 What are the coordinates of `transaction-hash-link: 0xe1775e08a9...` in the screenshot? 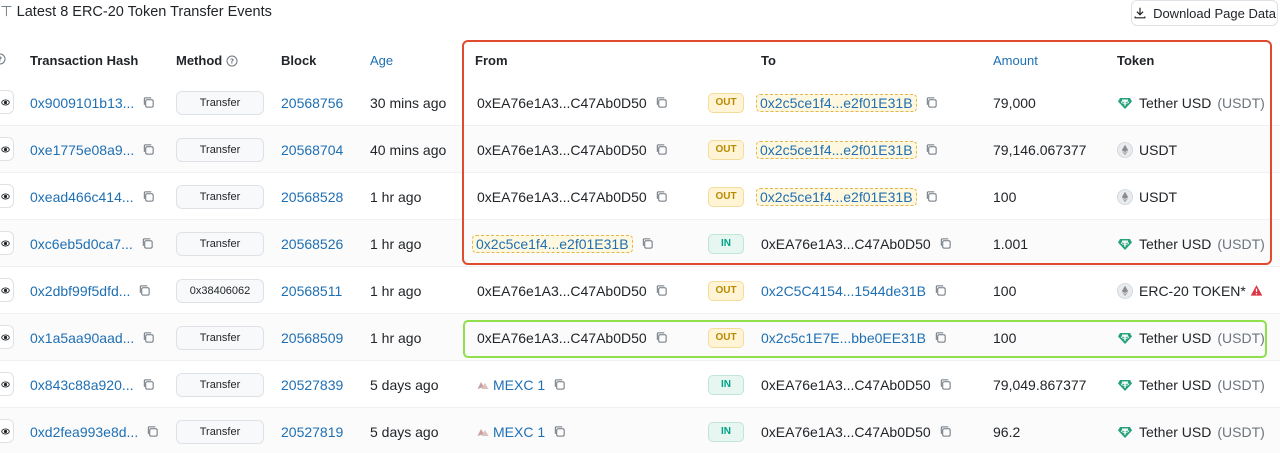 It's located at (82, 150).